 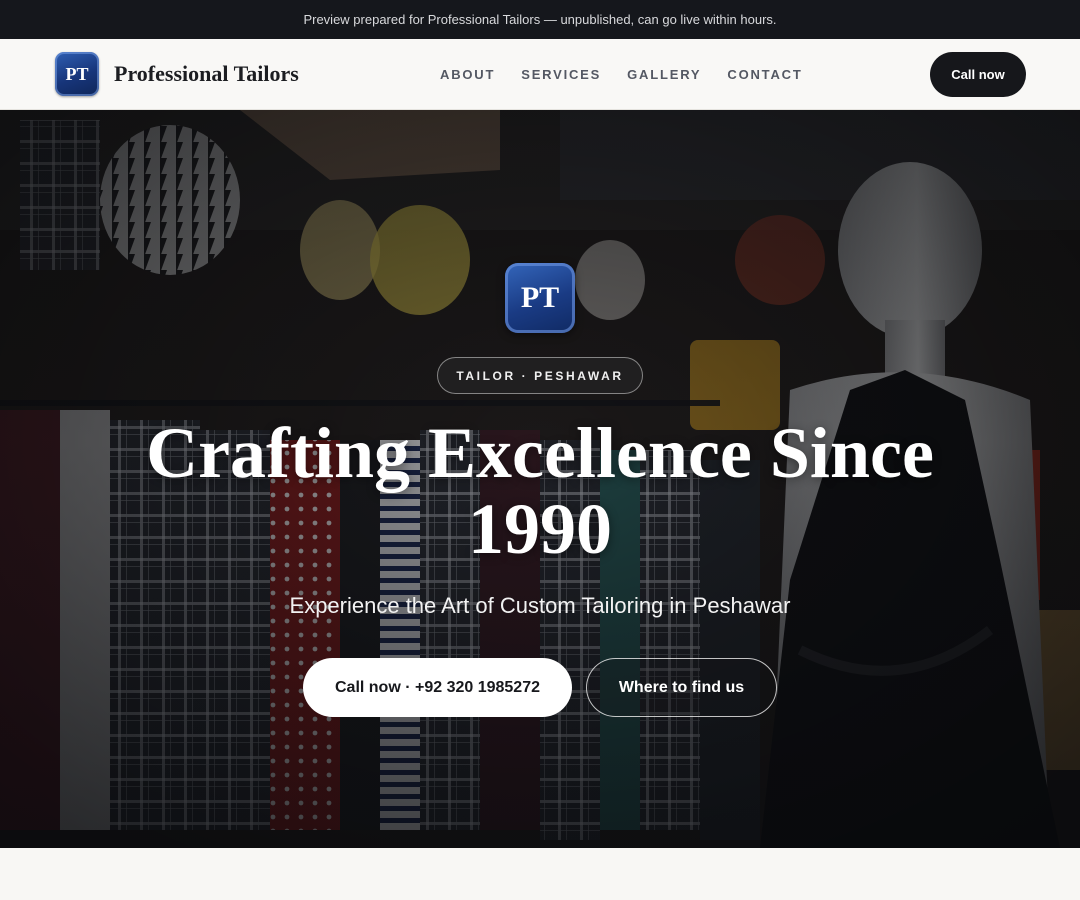 I want to click on logo-badge: PT, so click(x=77, y=74).